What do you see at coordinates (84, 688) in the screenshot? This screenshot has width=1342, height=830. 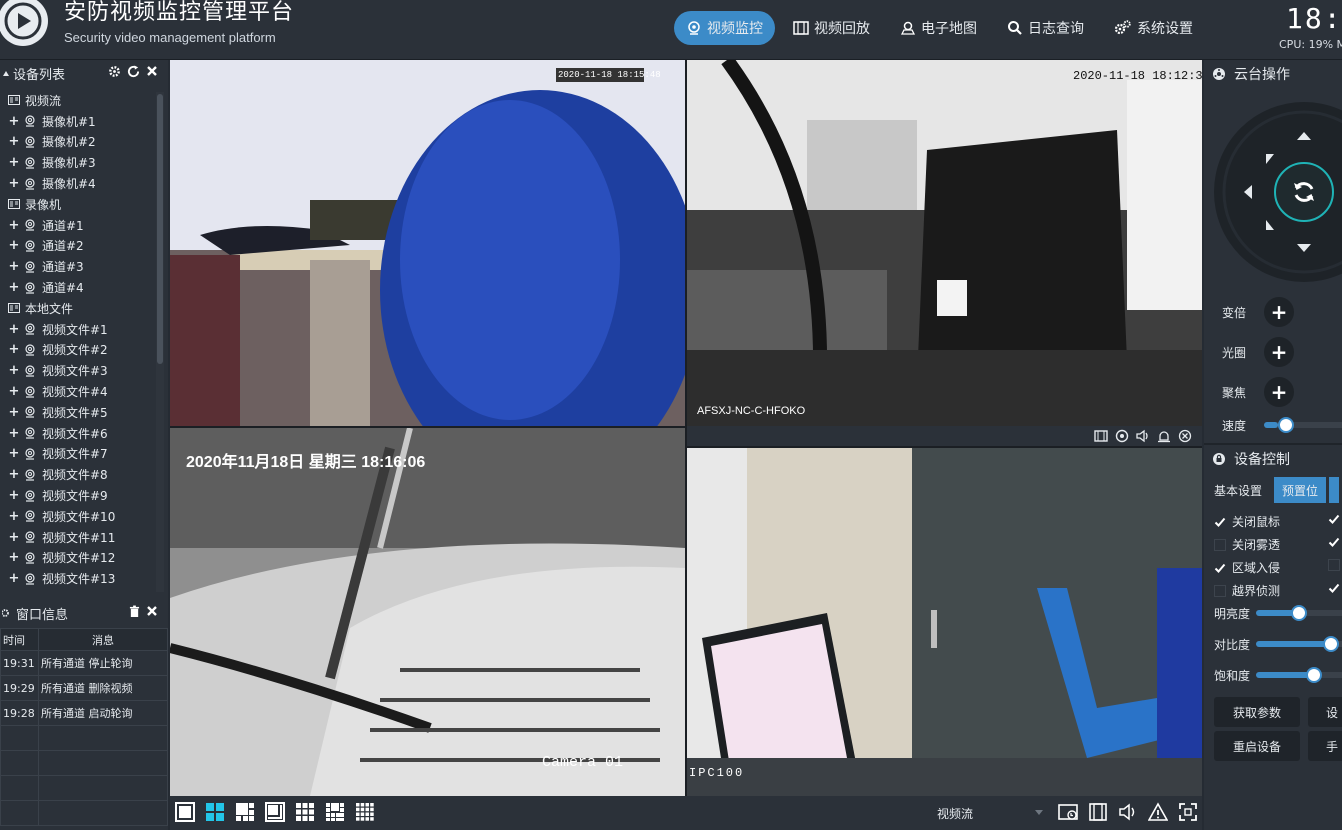 I see `table-row: 19:29 所有通道 删除视频` at bounding box center [84, 688].